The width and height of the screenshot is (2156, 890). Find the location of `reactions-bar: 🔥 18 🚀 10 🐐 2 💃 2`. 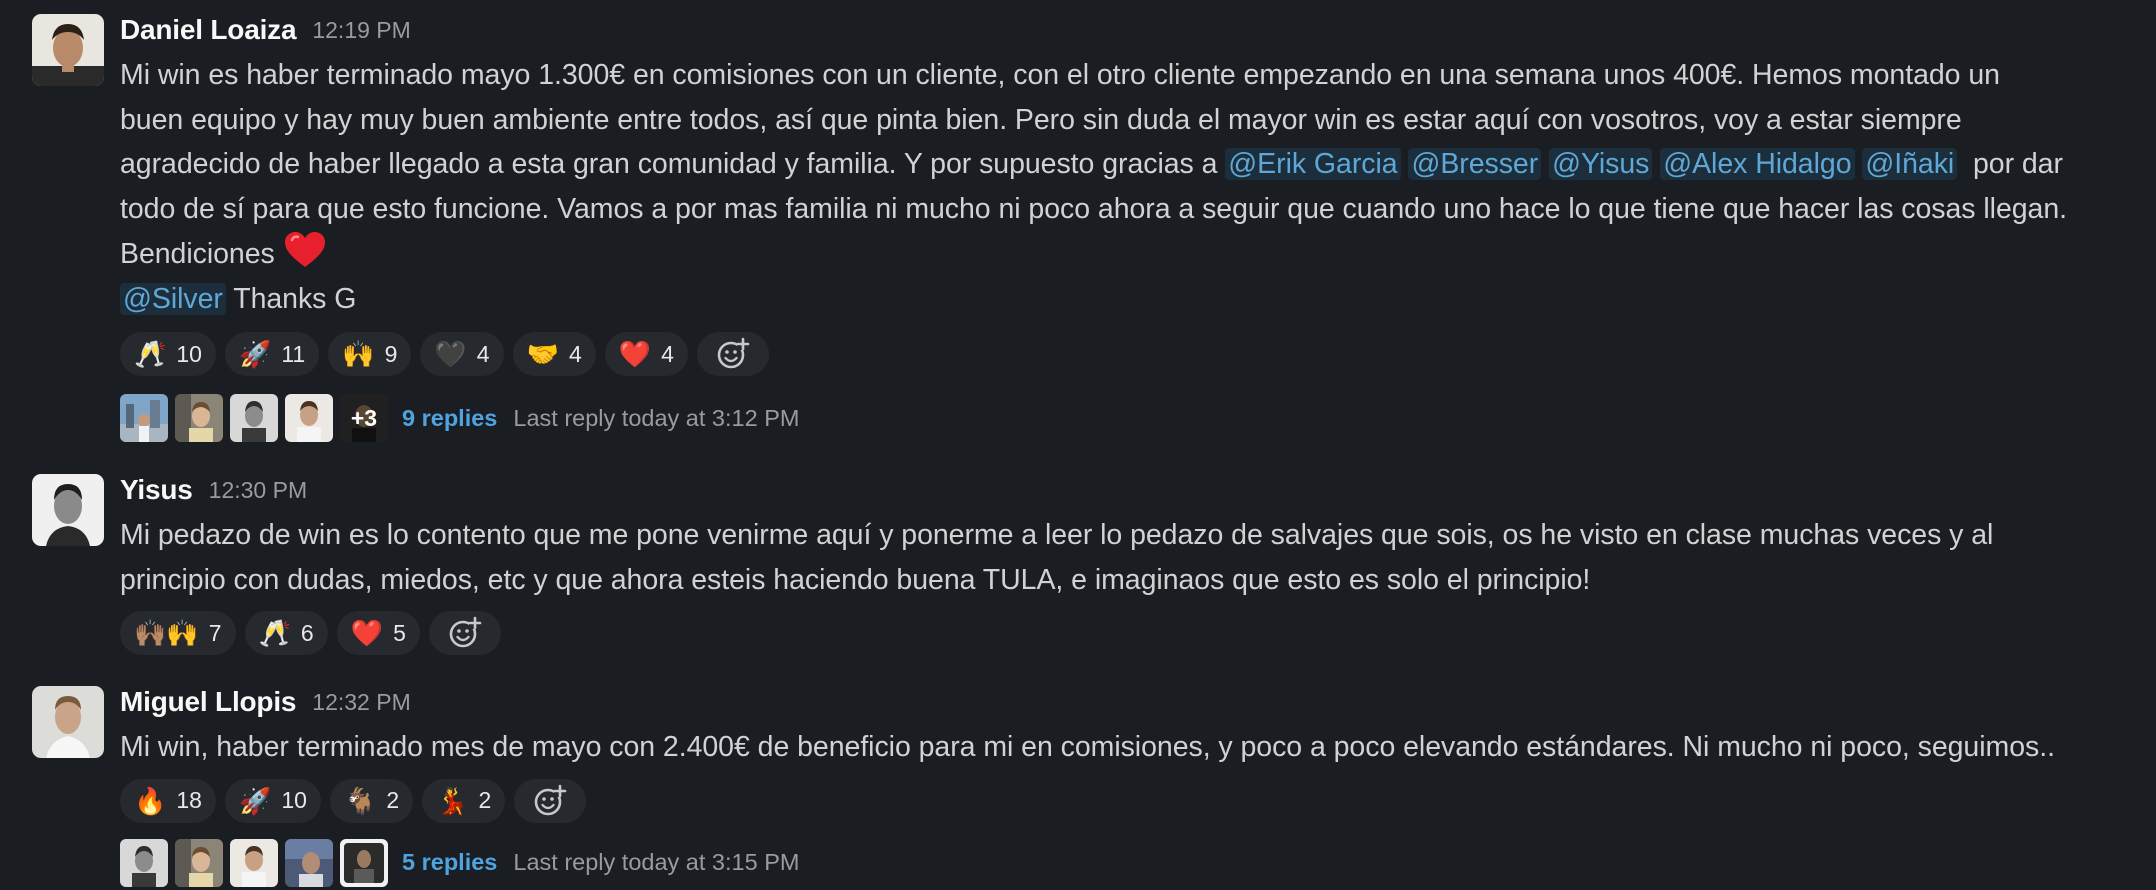

reactions-bar: 🔥 18 🚀 10 🐐 2 💃 2 is located at coordinates (1128, 801).